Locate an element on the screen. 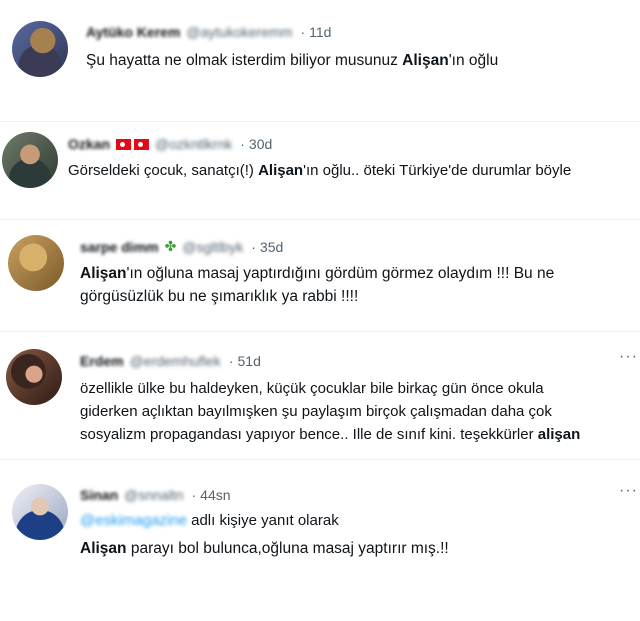 The height and width of the screenshot is (621, 640). timestamp: 30d is located at coordinates (260, 144).